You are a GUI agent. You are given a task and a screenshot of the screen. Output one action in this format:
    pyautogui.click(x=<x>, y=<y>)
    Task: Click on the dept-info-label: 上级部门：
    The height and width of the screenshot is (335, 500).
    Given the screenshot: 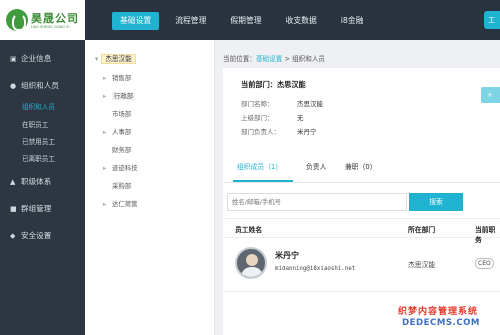 What is the action you would take?
    pyautogui.click(x=257, y=118)
    